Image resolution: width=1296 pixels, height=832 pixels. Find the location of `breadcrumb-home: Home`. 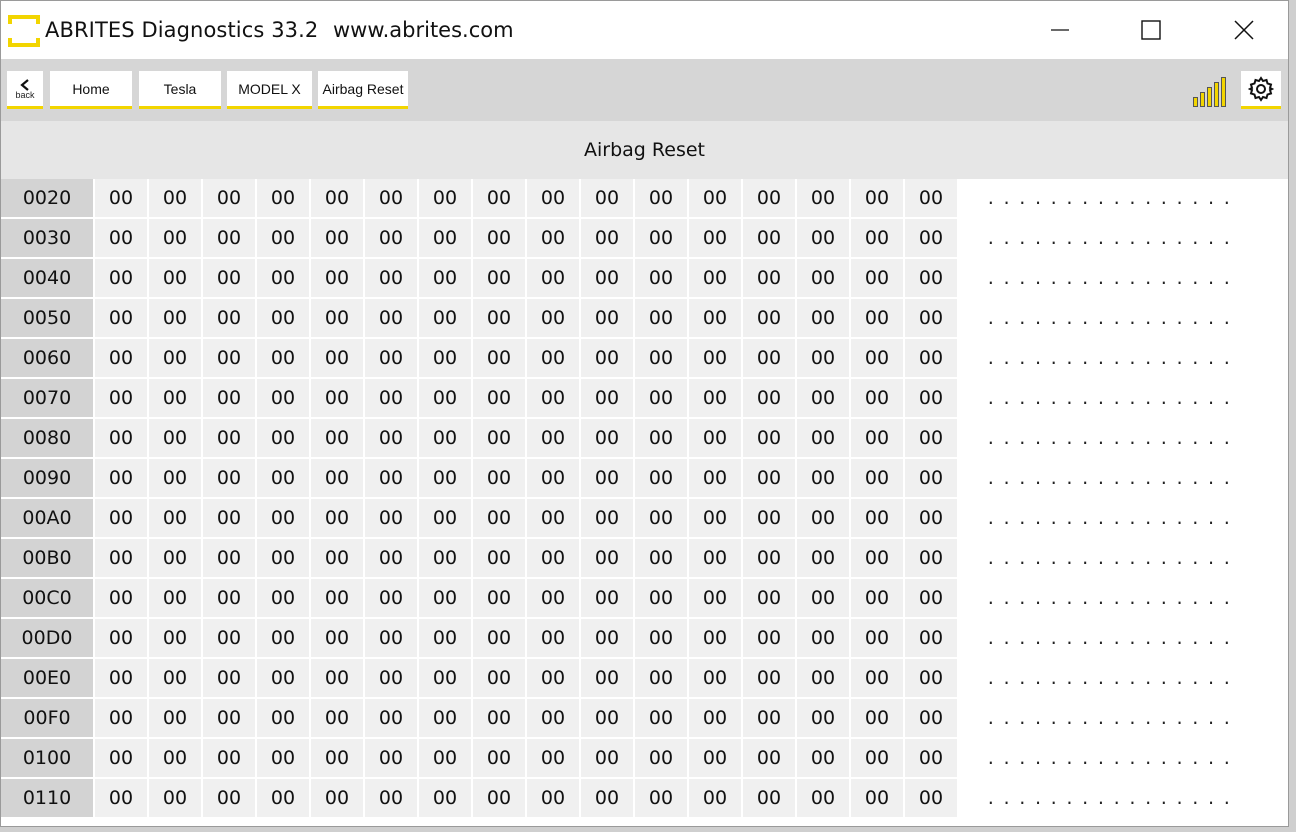

breadcrumb-home: Home is located at coordinates (91, 90).